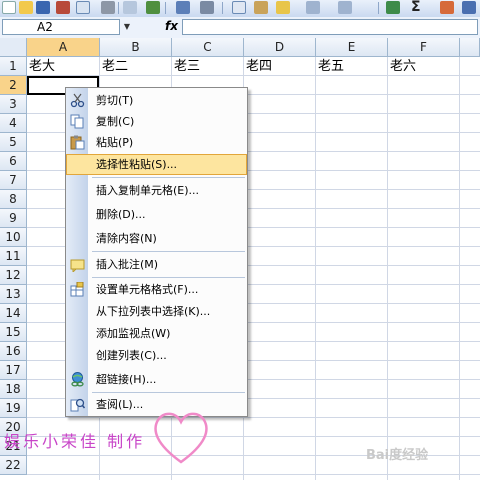 The width and height of the screenshot is (480, 480). I want to click on print-preview-icon, so click(130, 7).